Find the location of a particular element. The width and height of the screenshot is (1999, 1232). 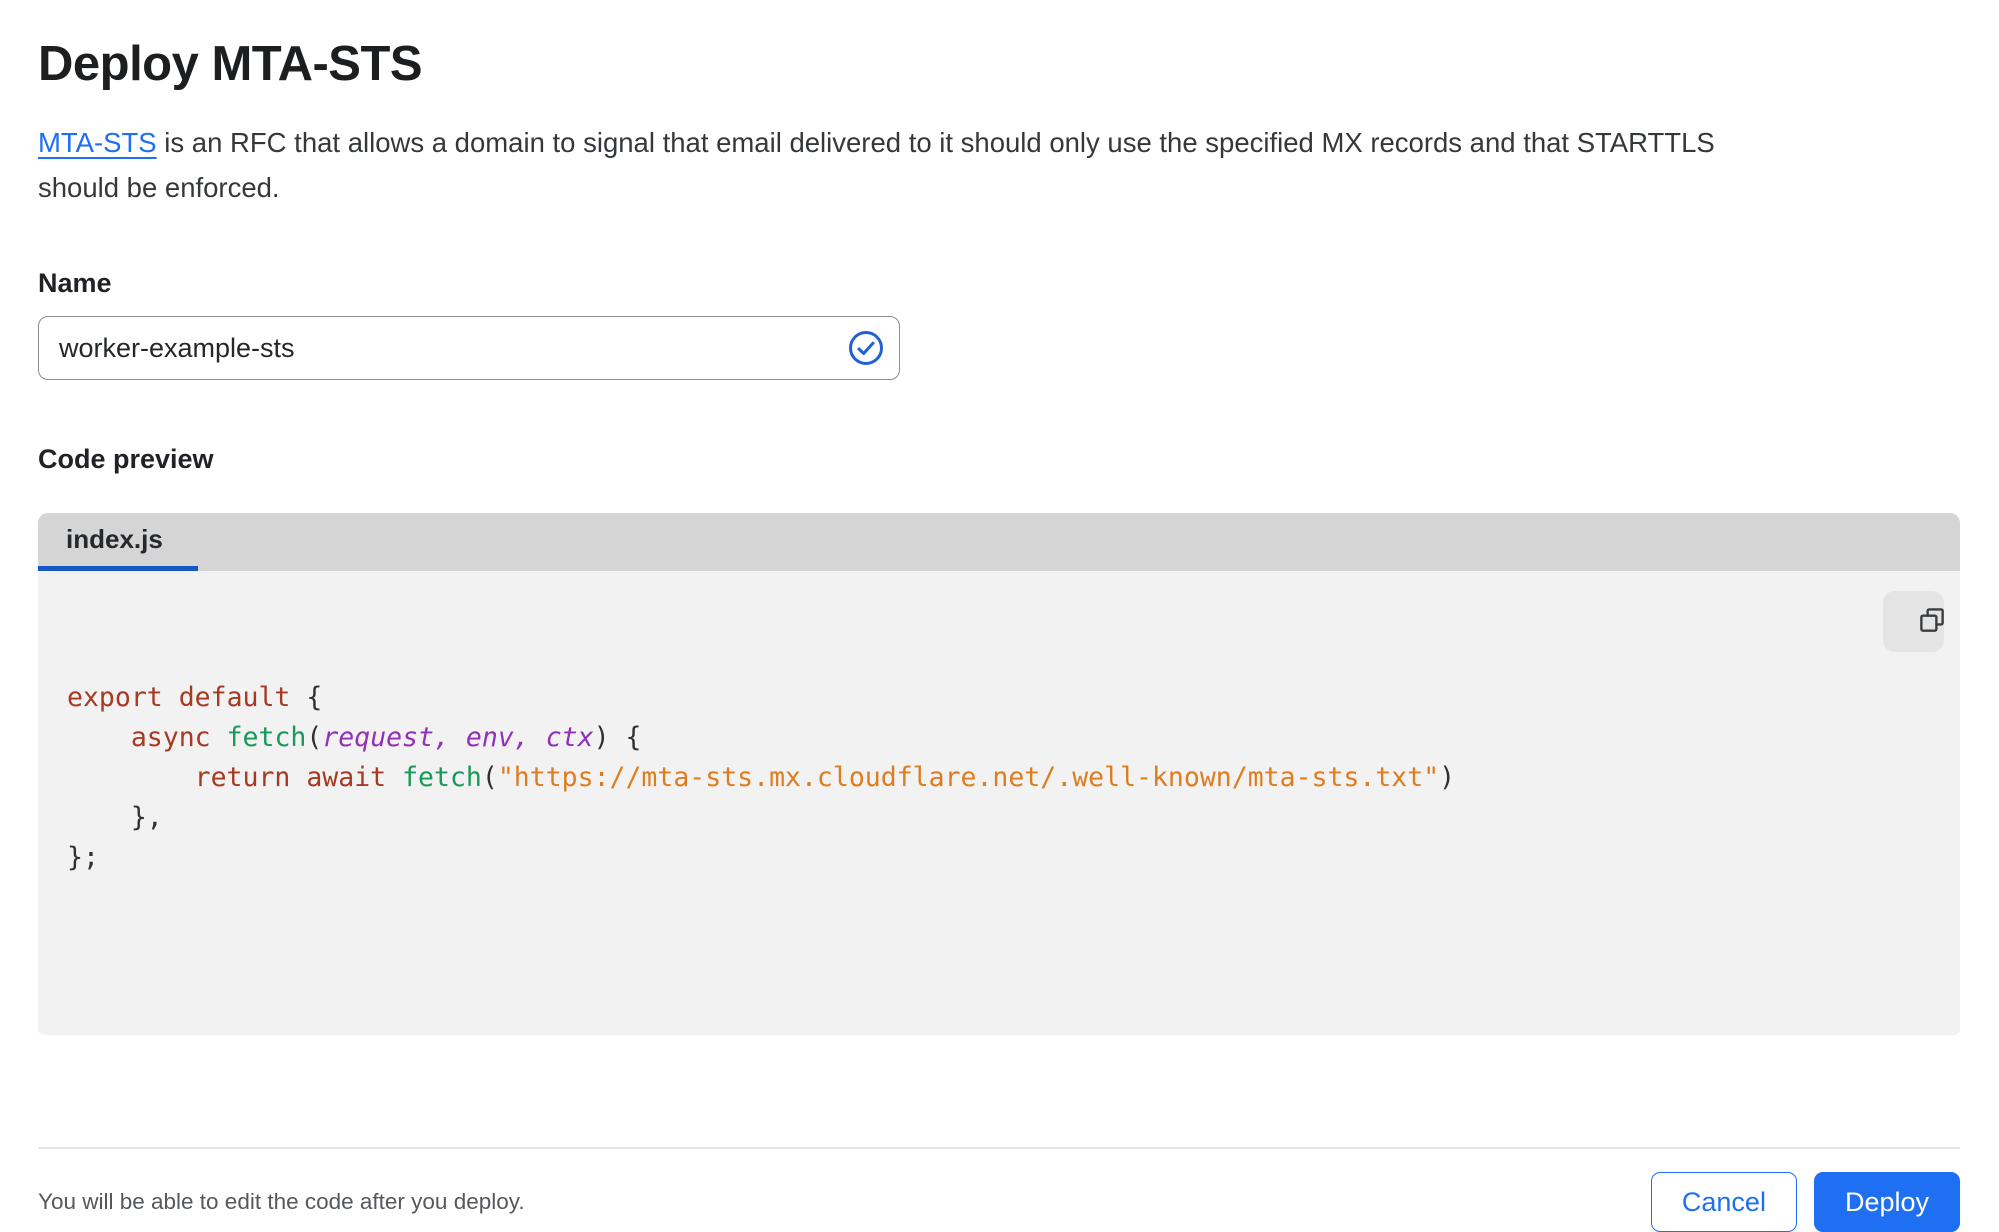

deploy-button: Deploy is located at coordinates (1886, 1202).